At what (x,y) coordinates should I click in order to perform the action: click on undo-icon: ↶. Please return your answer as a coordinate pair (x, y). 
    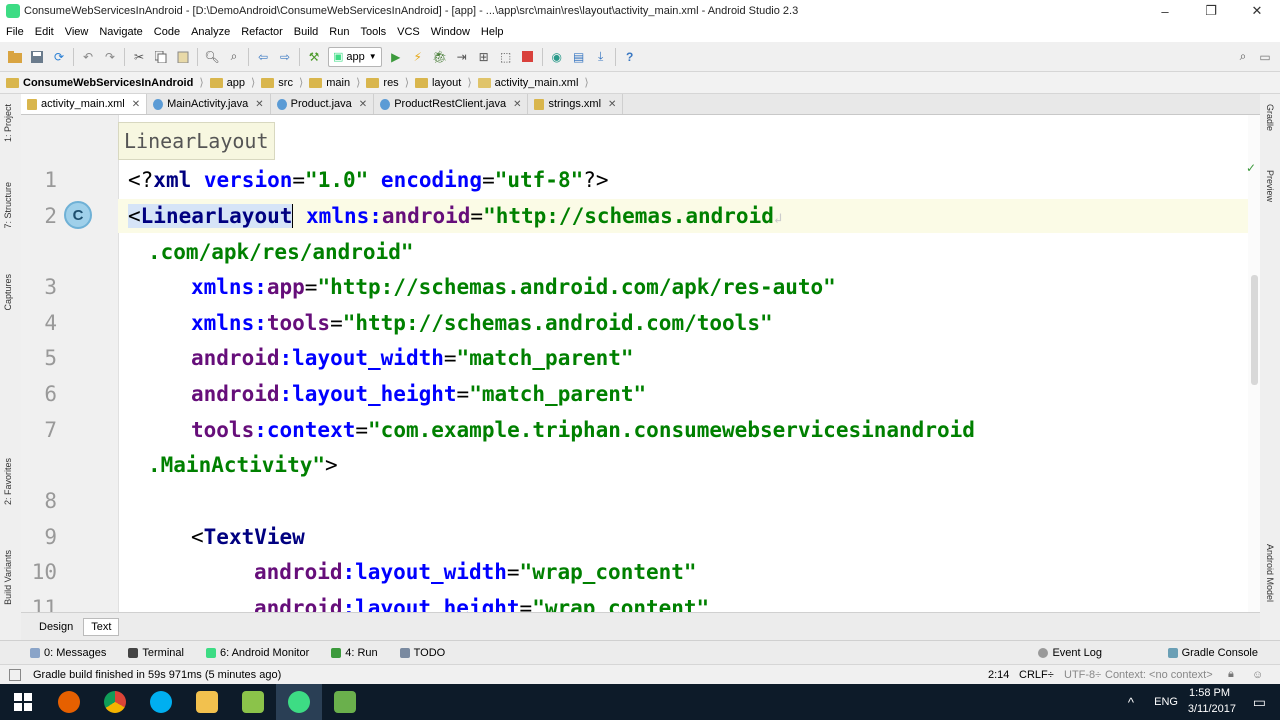
    Looking at the image, I should click on (88, 57).